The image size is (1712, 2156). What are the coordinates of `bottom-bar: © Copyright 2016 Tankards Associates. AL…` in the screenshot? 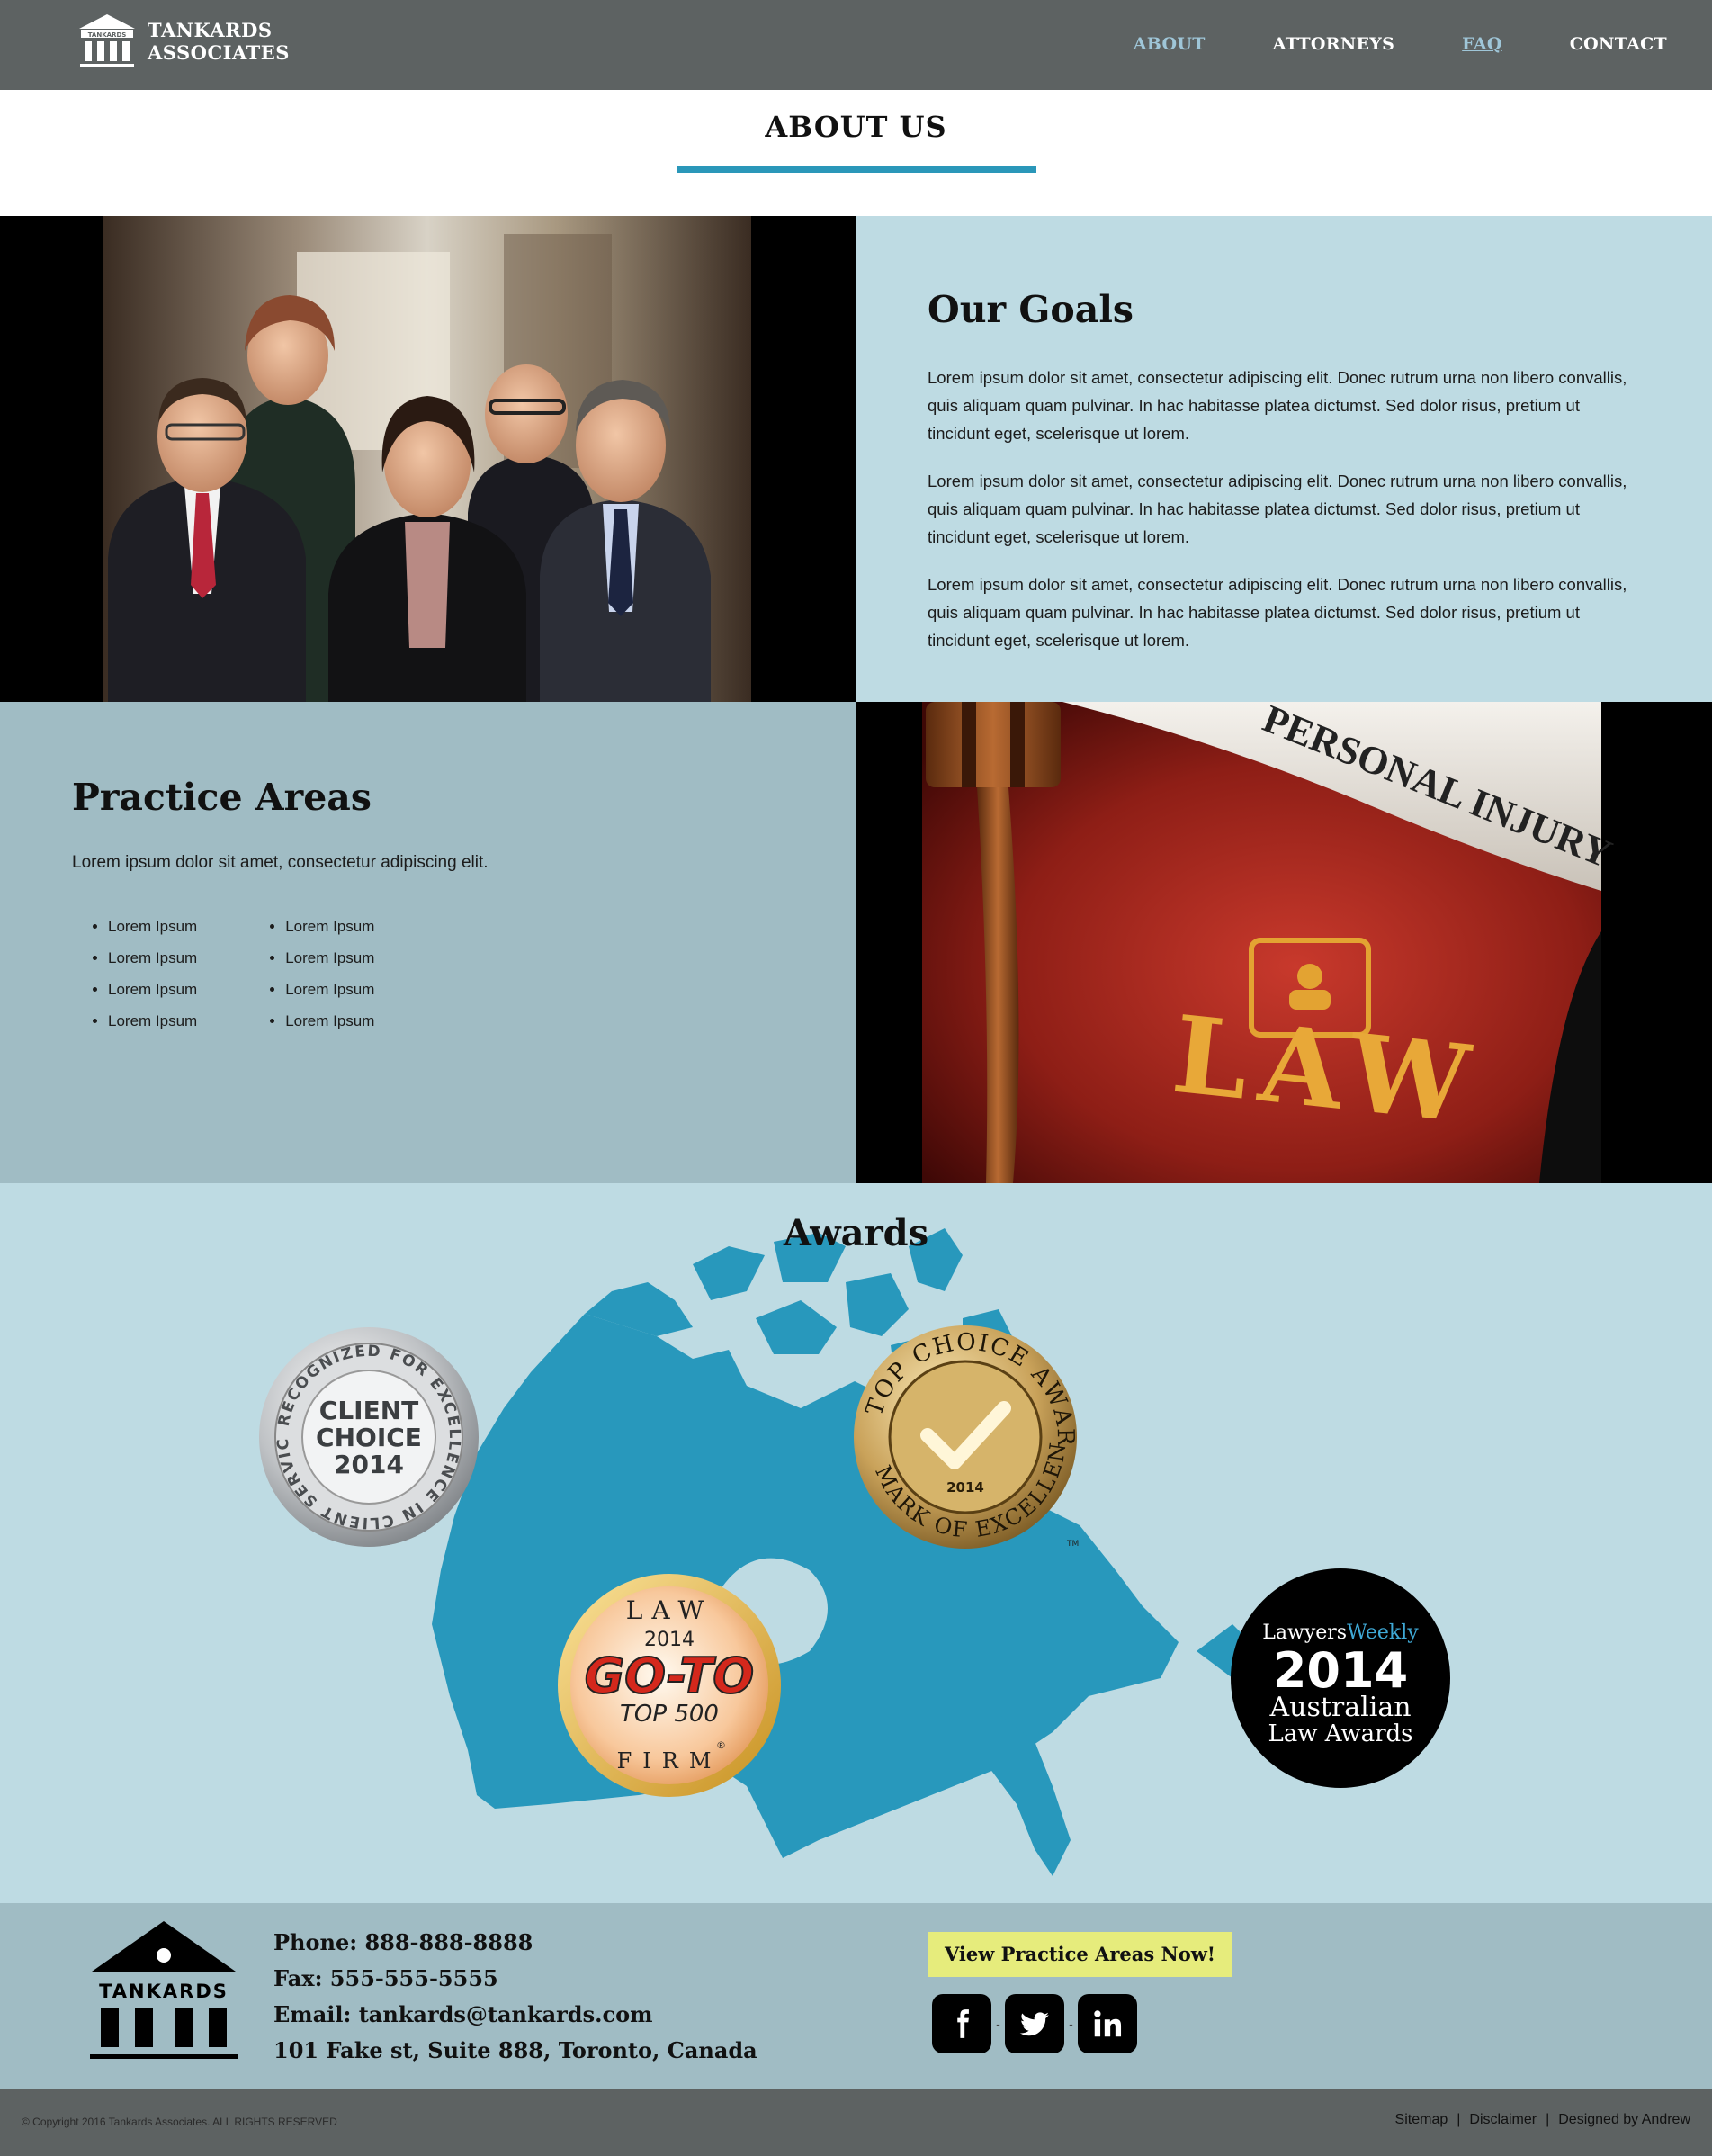 It's located at (856, 2122).